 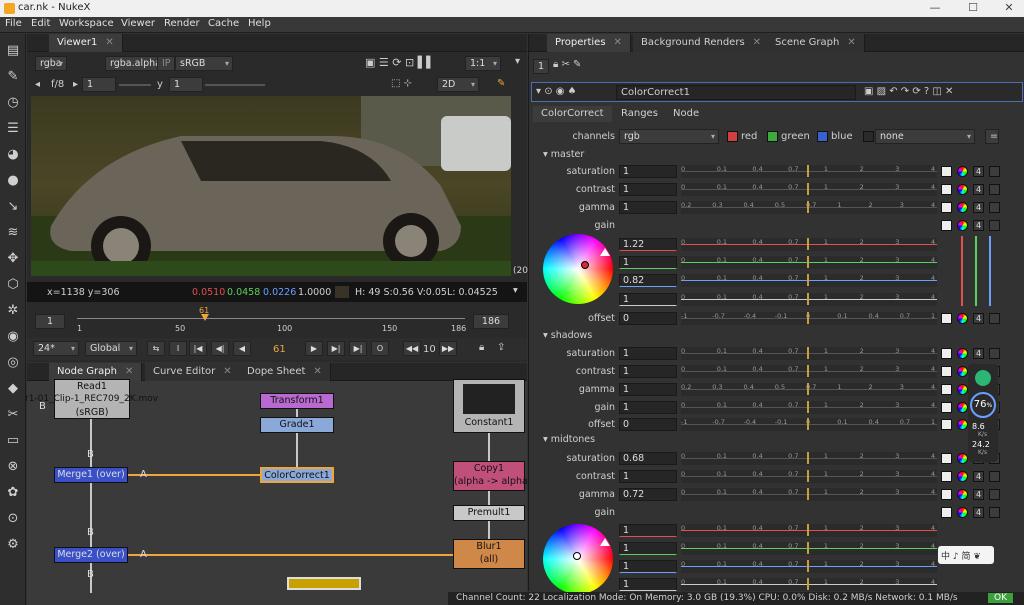 What do you see at coordinates (297, 401) in the screenshot?
I see `transform1-node: Transform1` at bounding box center [297, 401].